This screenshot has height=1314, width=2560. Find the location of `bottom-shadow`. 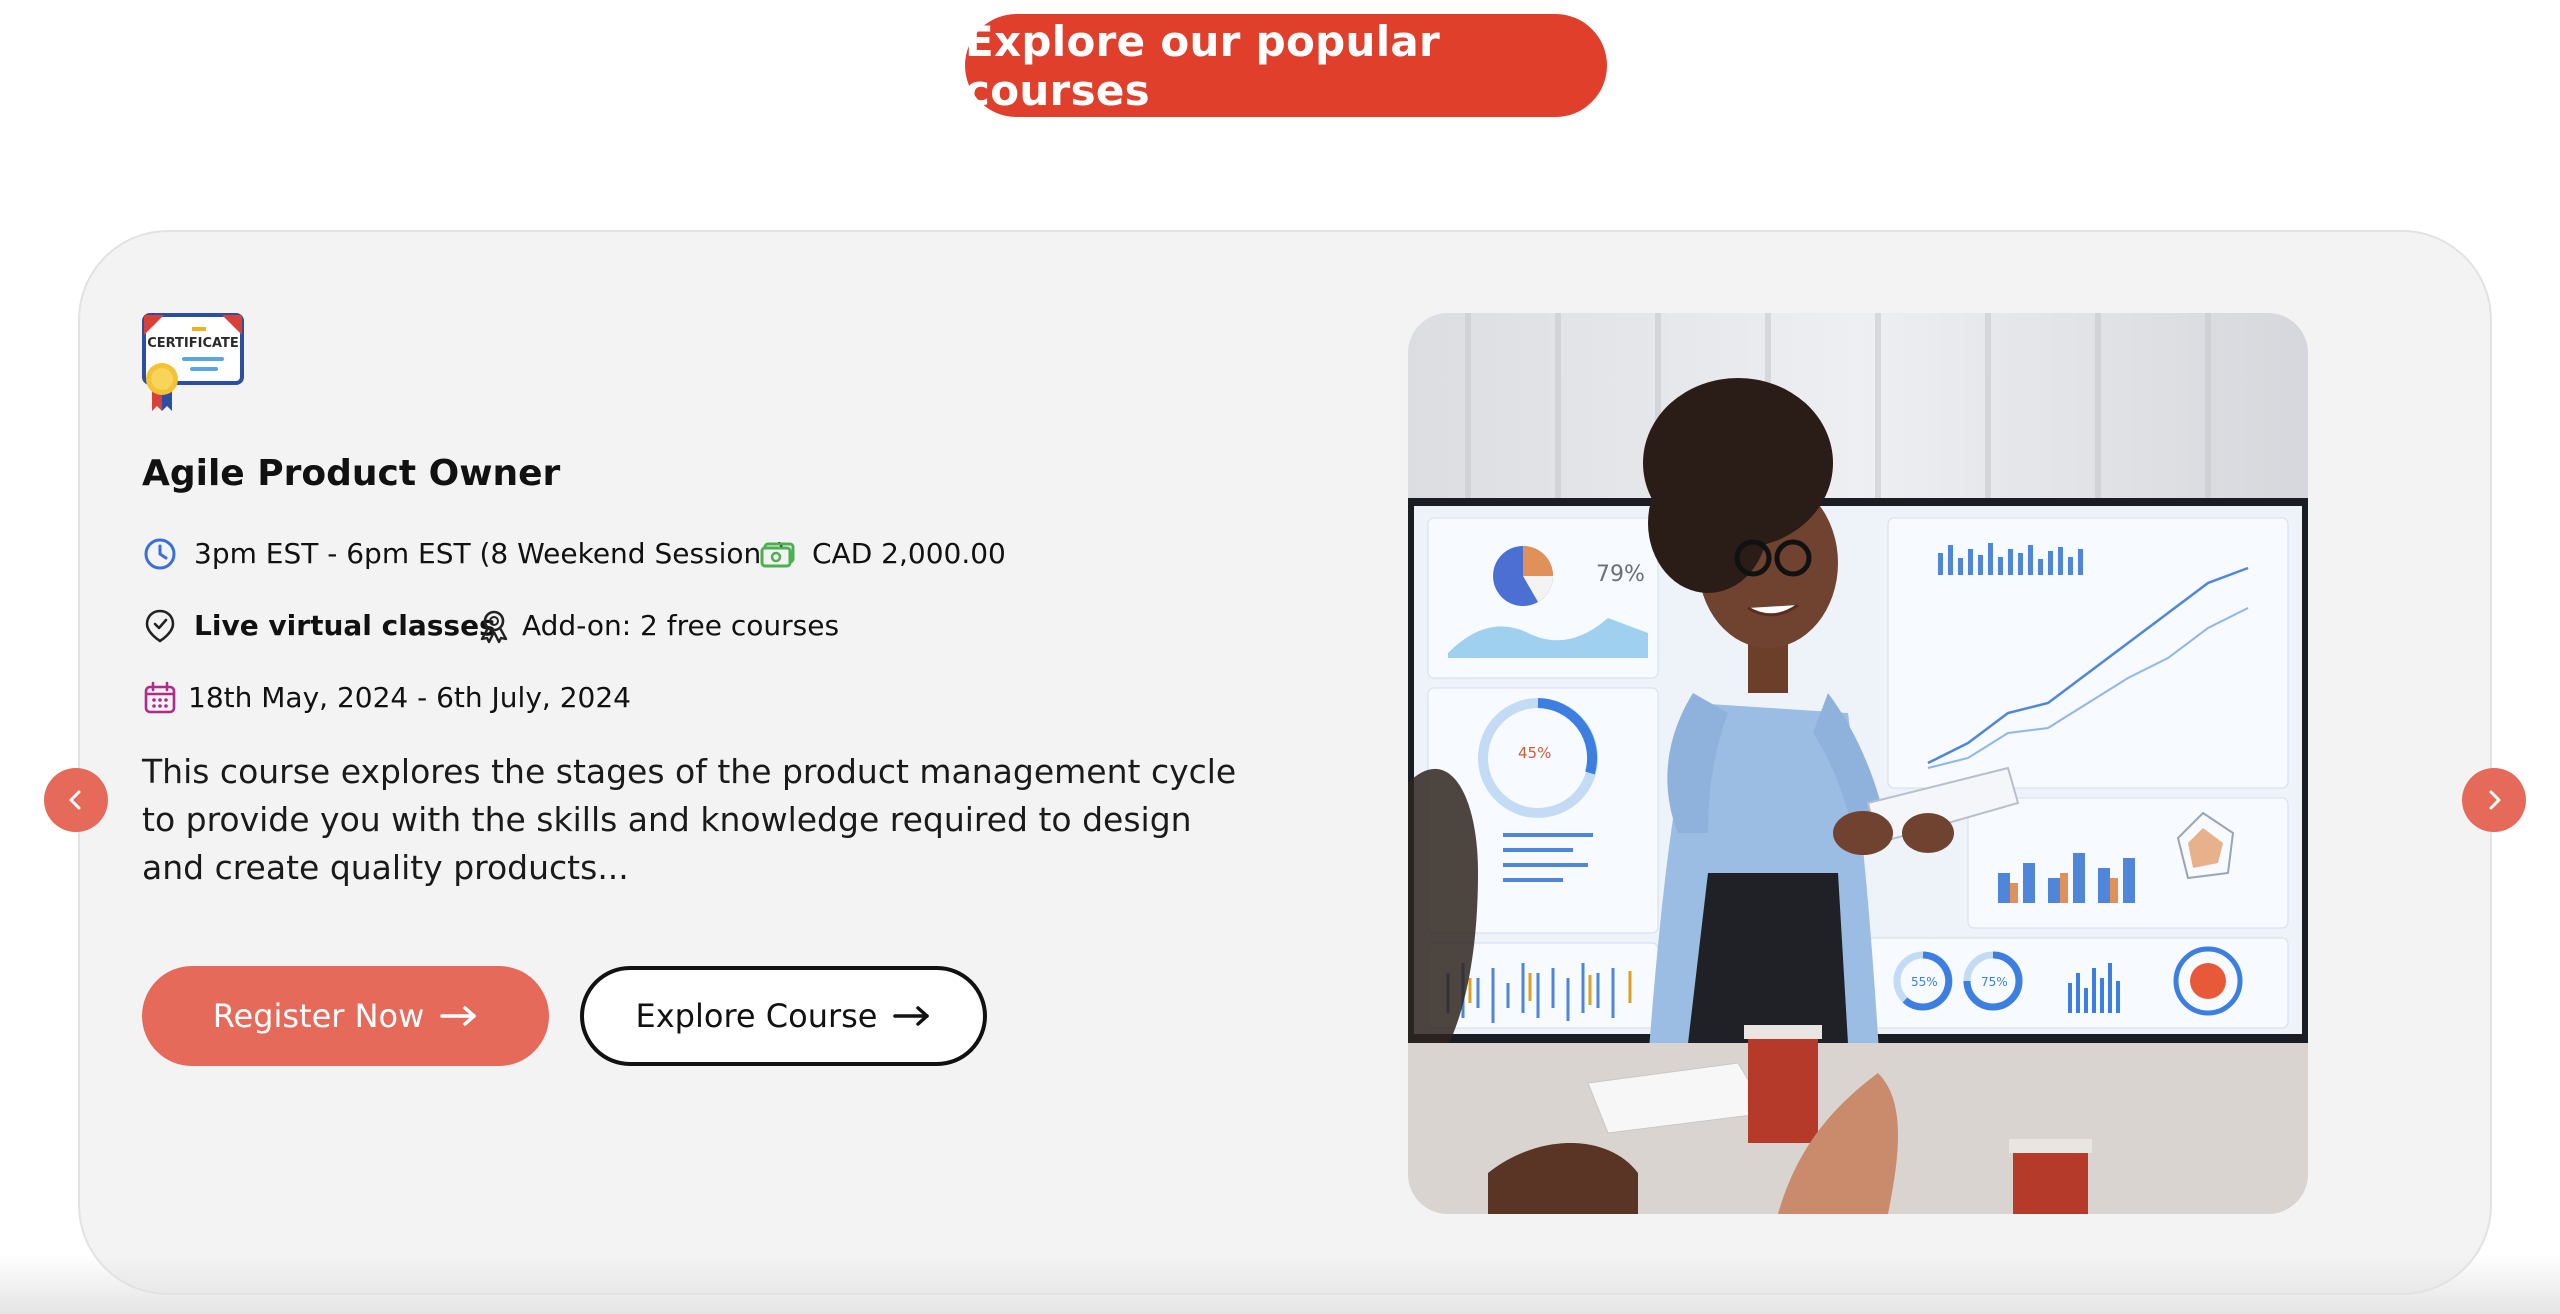

bottom-shadow is located at coordinates (1280, 1284).